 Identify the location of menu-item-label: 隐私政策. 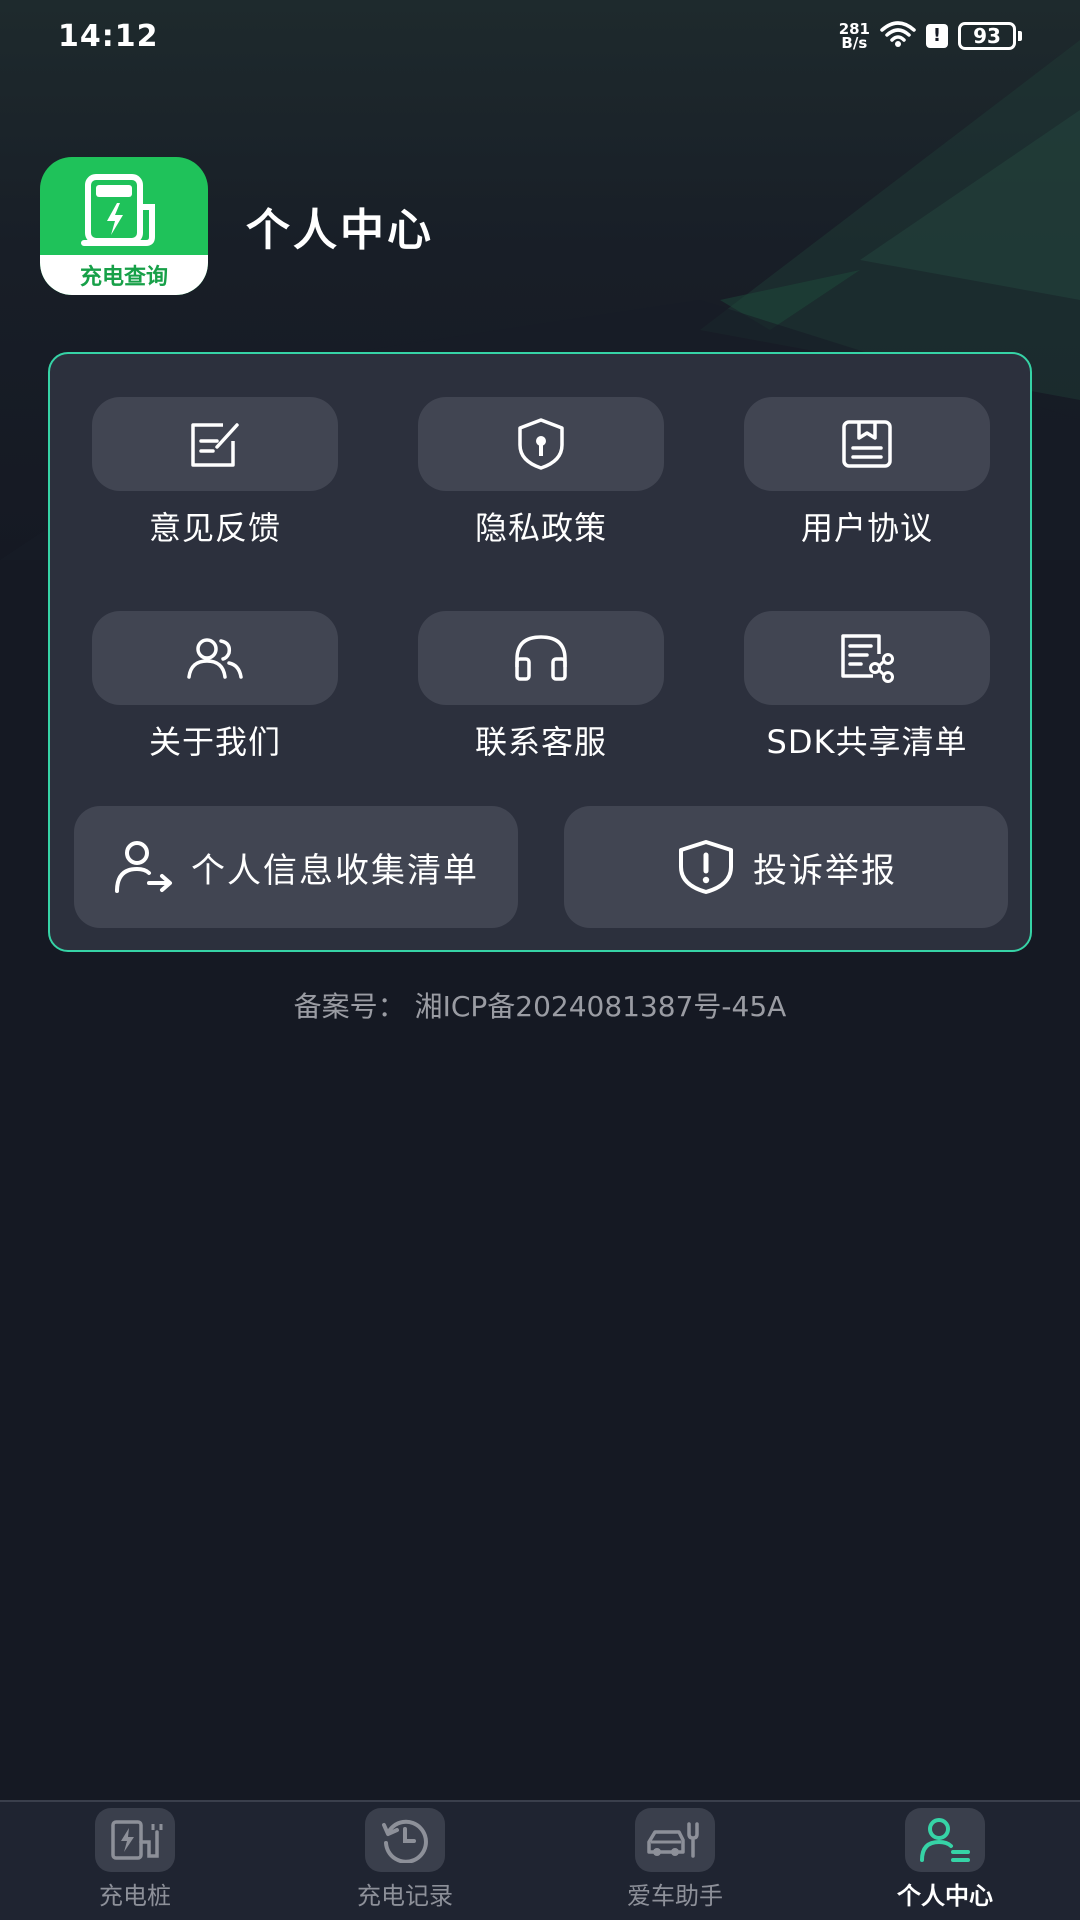
(540, 528).